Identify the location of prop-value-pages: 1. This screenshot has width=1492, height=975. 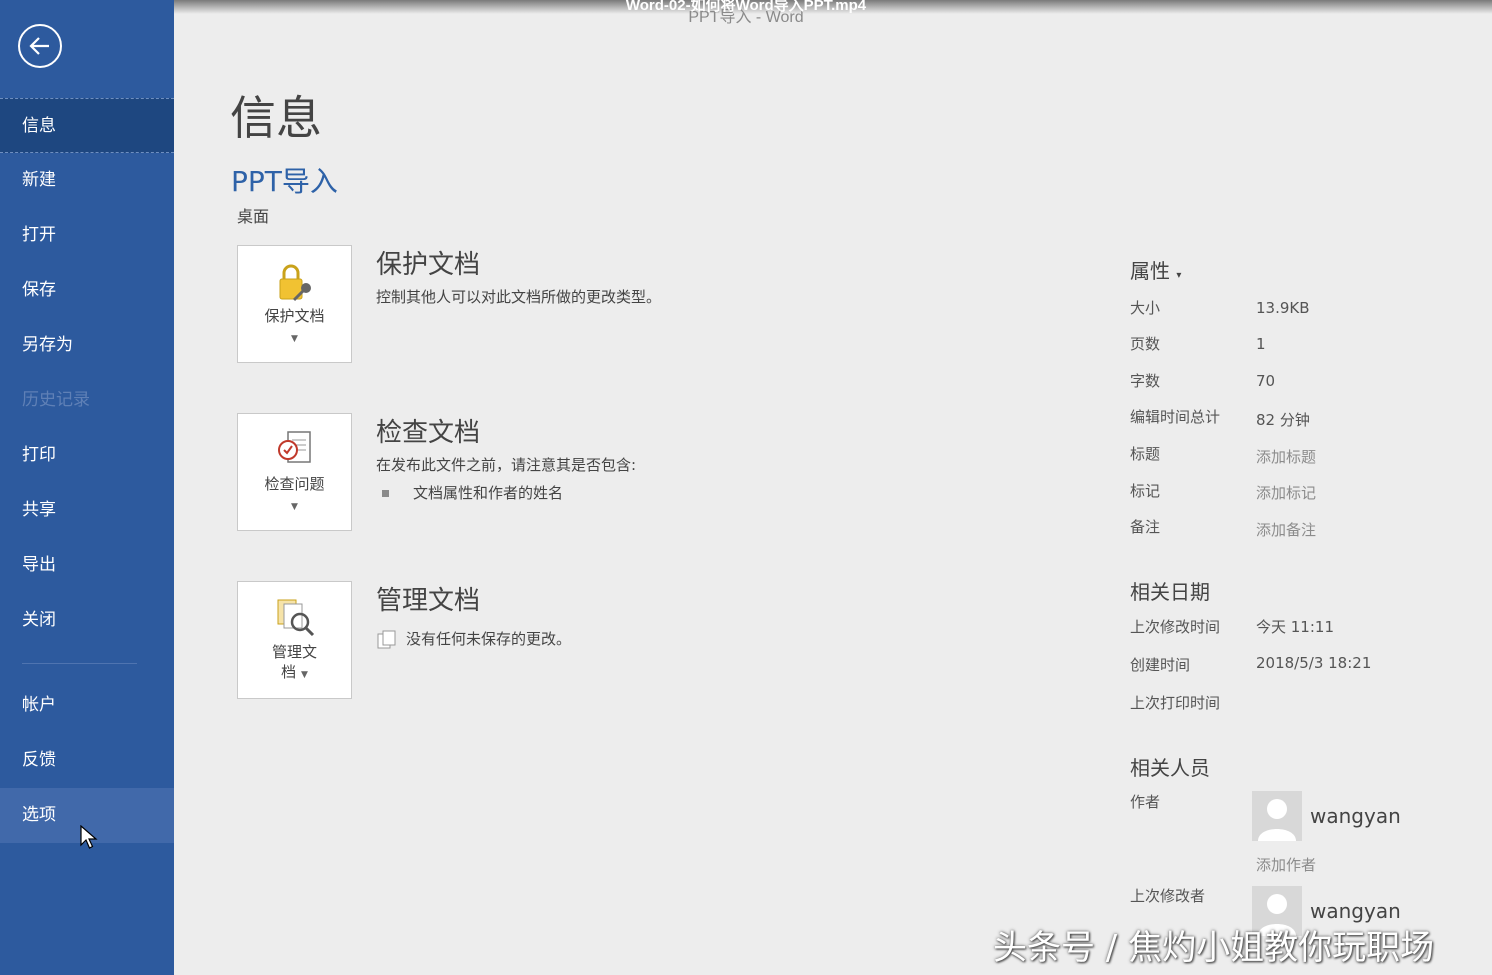
(1261, 344).